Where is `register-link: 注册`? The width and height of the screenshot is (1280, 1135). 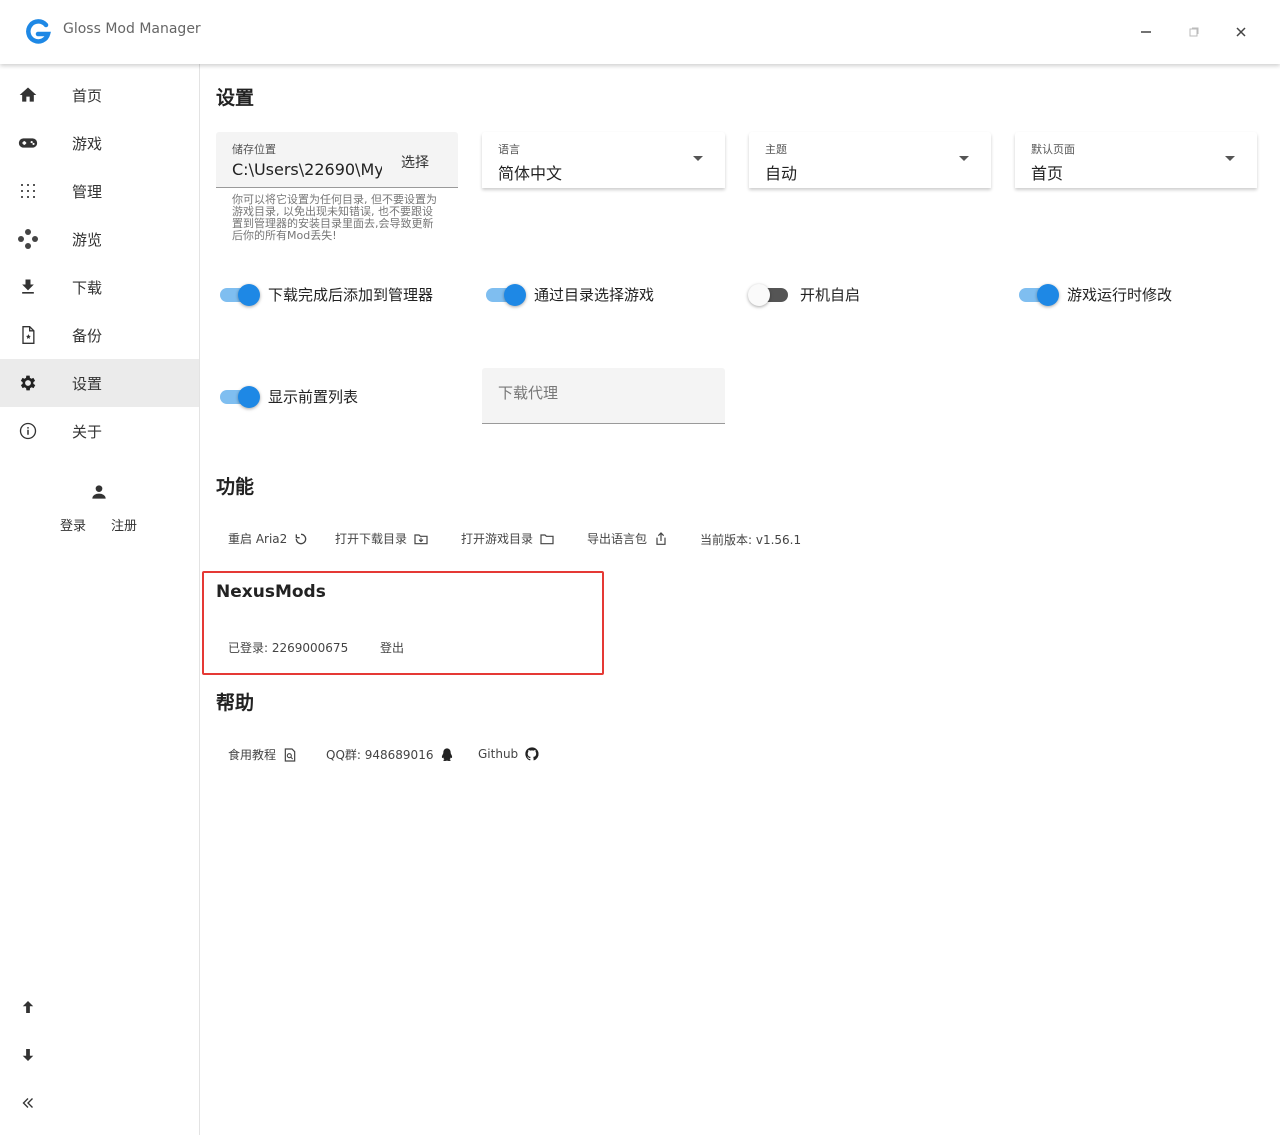 register-link: 注册 is located at coordinates (124, 524).